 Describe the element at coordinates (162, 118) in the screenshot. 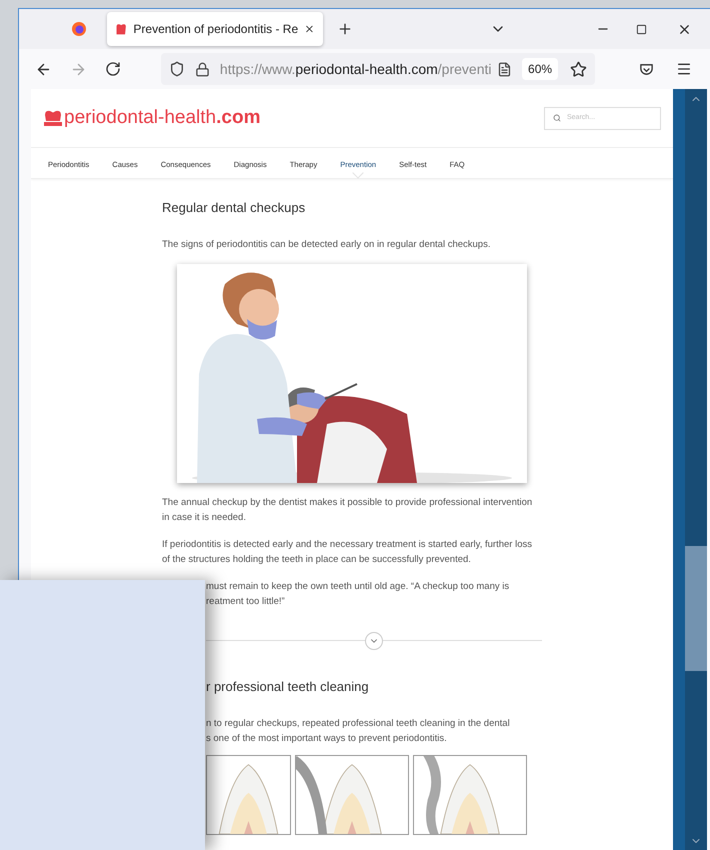

I see `site-logo: periodontal-health.com` at that location.